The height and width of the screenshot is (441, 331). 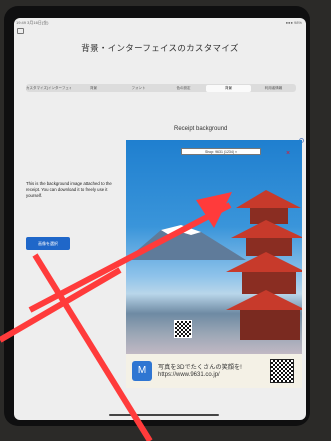 What do you see at coordinates (189, 375) in the screenshot?
I see `ad-url: https://www.9631.co.jp/` at bounding box center [189, 375].